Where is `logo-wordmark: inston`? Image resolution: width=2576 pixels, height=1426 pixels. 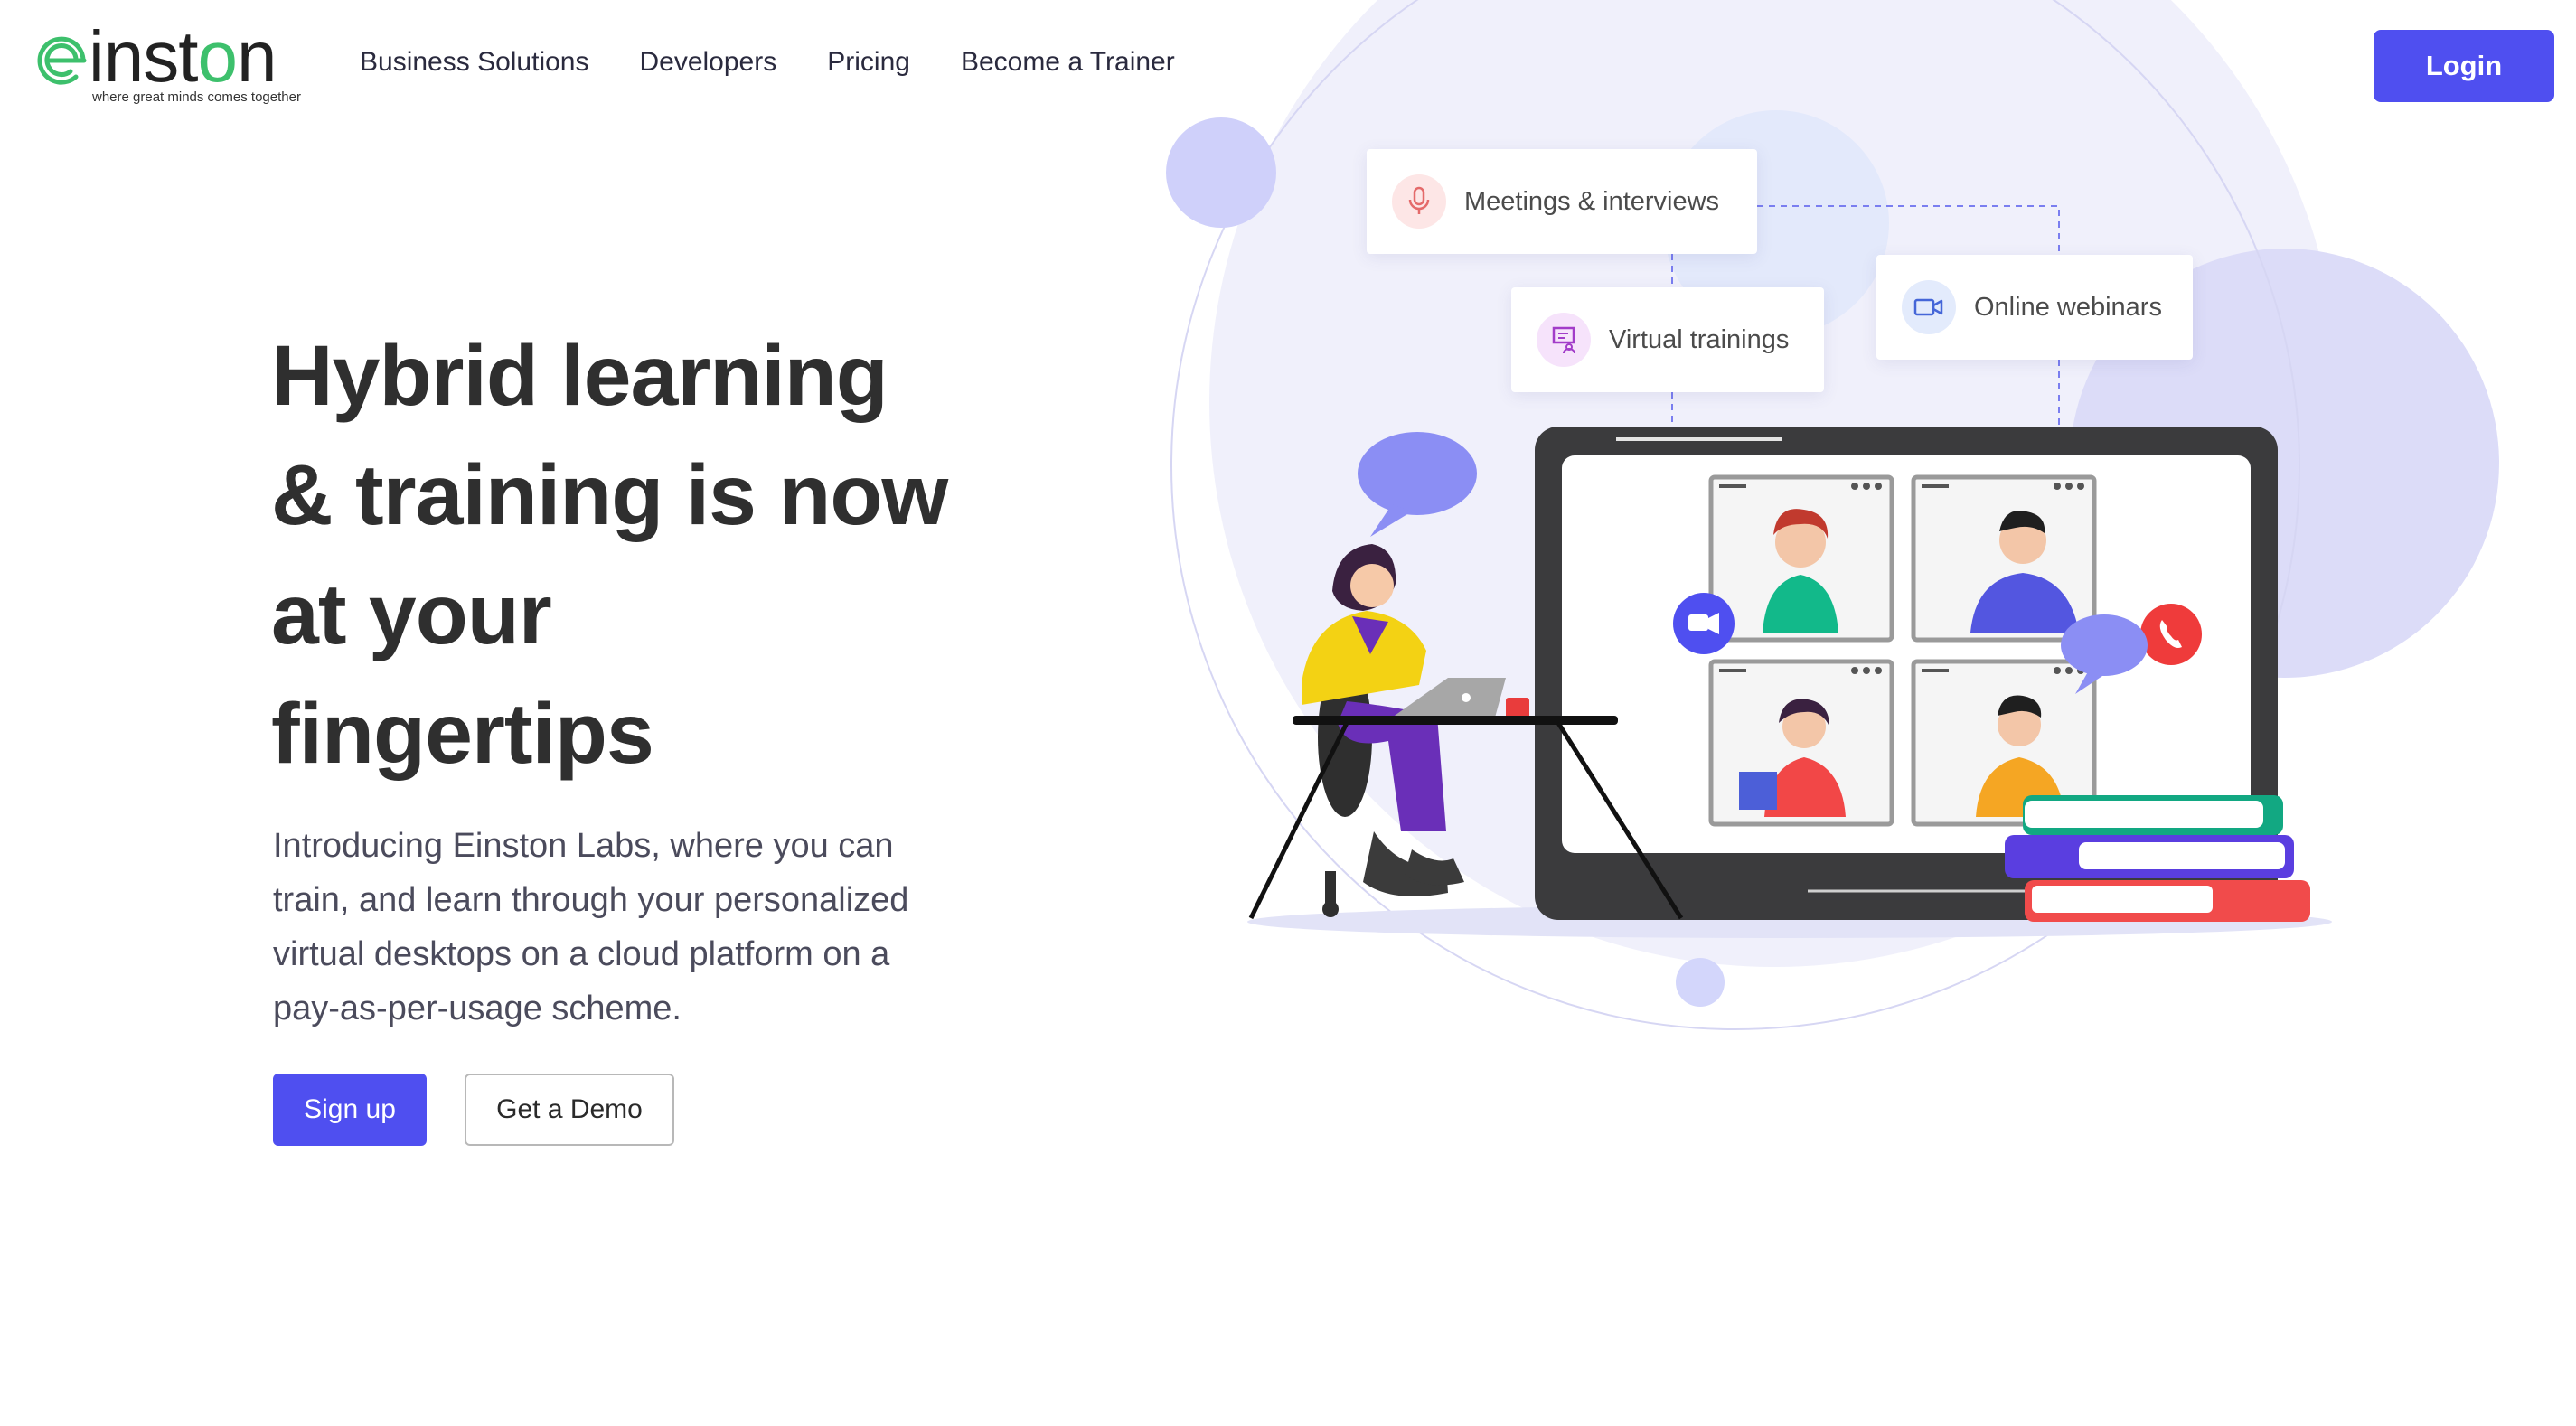 logo-wordmark: inston is located at coordinates (183, 57).